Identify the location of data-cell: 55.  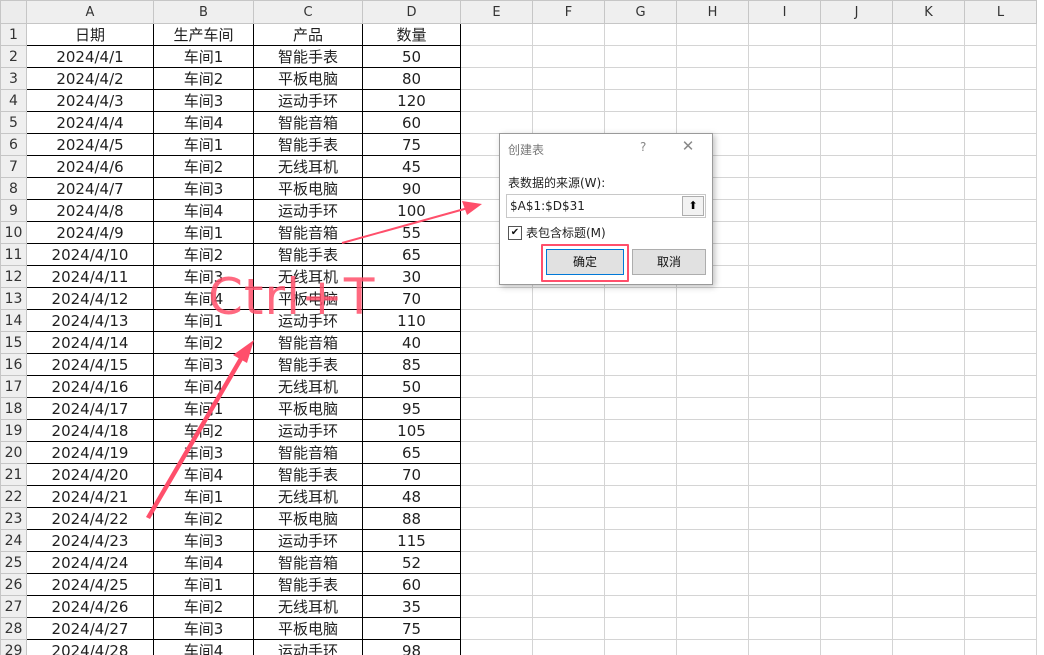
(411, 232).